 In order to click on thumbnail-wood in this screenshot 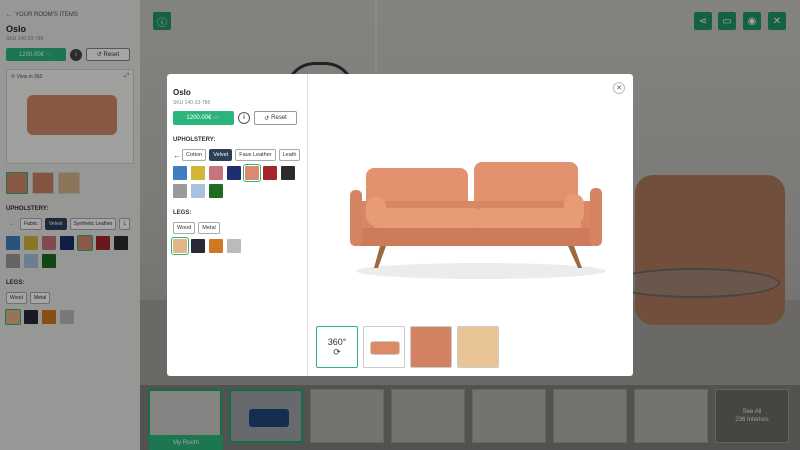, I will do `click(478, 347)`.